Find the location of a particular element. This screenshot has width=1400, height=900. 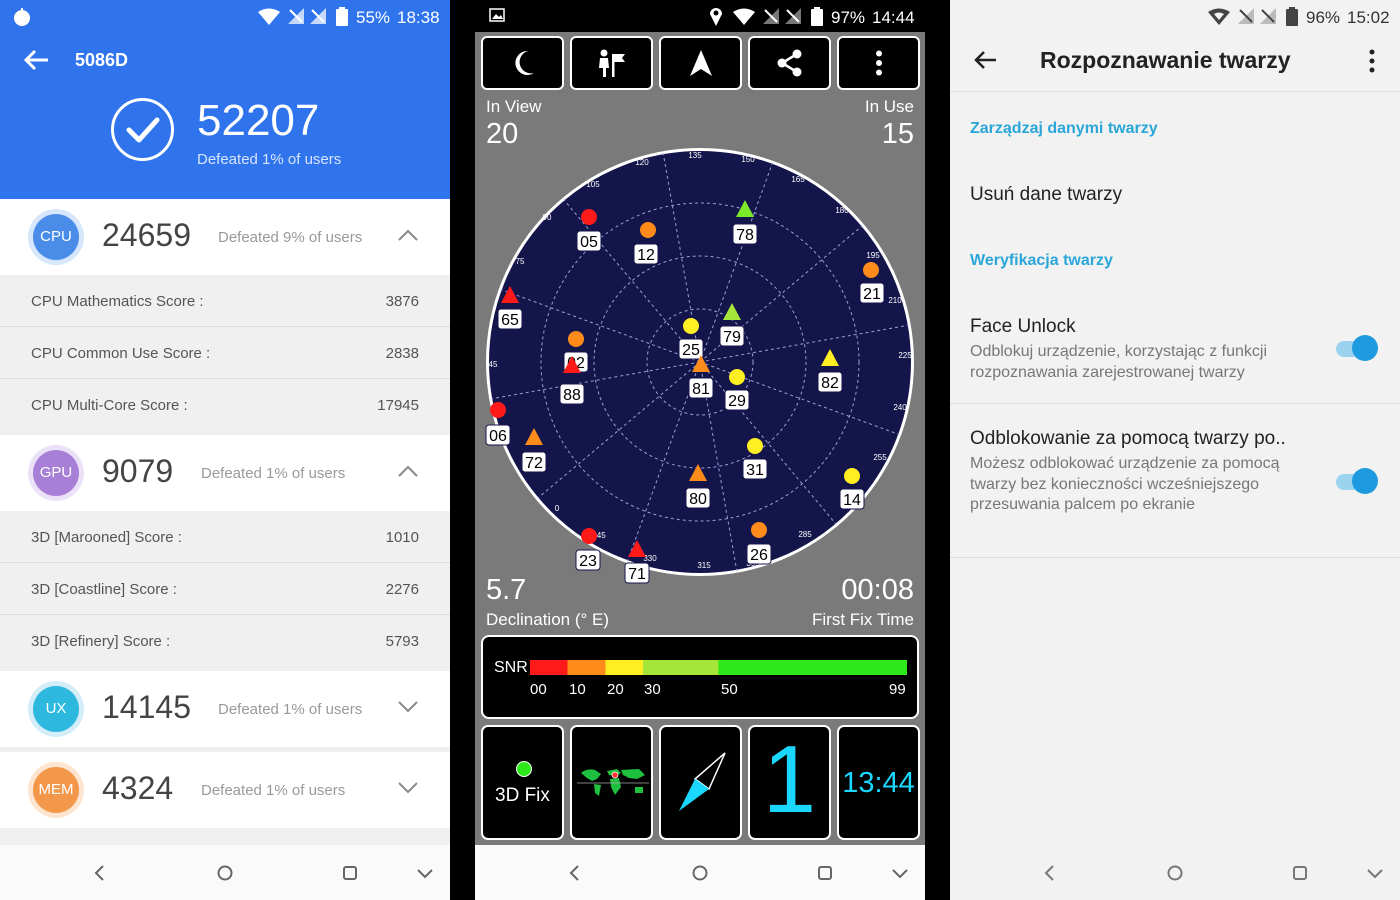

gpu-category-row: GPU 9079 Defeated 1% of users is located at coordinates (225, 473).